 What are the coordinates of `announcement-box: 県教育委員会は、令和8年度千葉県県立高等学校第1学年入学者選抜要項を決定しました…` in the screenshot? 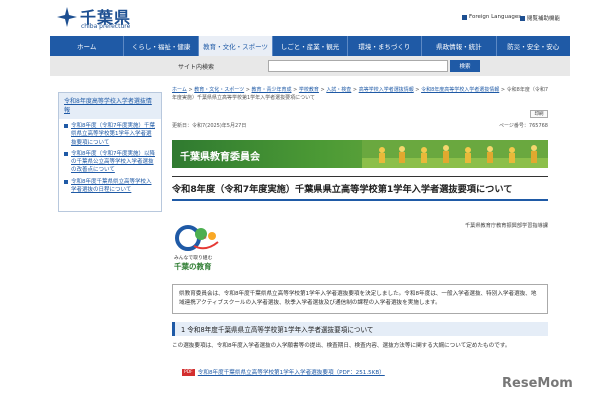 It's located at (360, 299).